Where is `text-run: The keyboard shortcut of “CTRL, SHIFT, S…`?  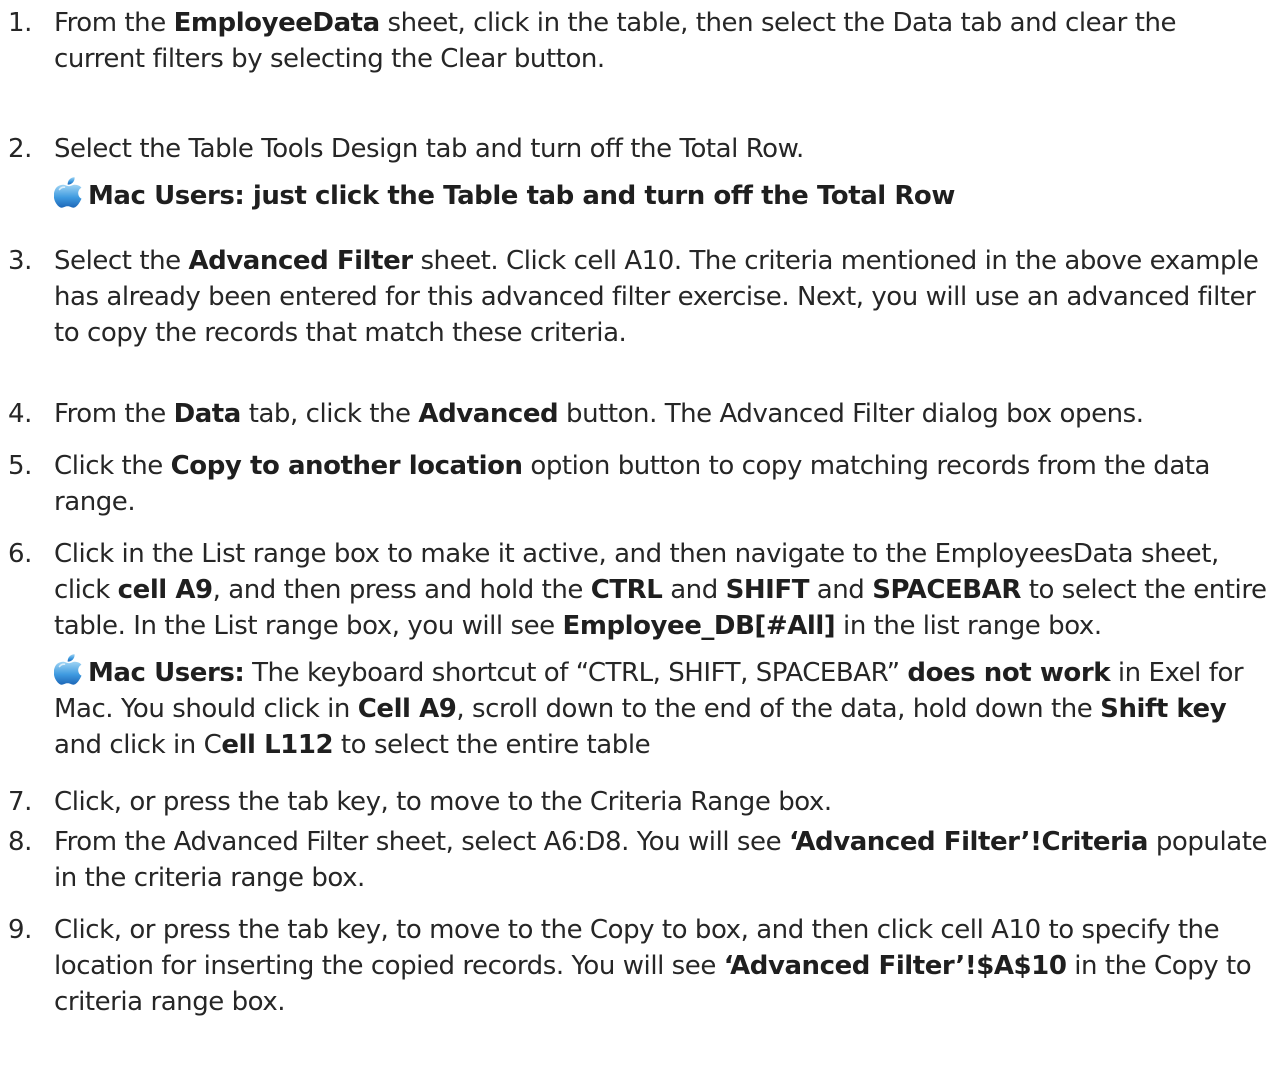
text-run: The keyboard shortcut of “CTRL, SHIFT, S… is located at coordinates (576, 673).